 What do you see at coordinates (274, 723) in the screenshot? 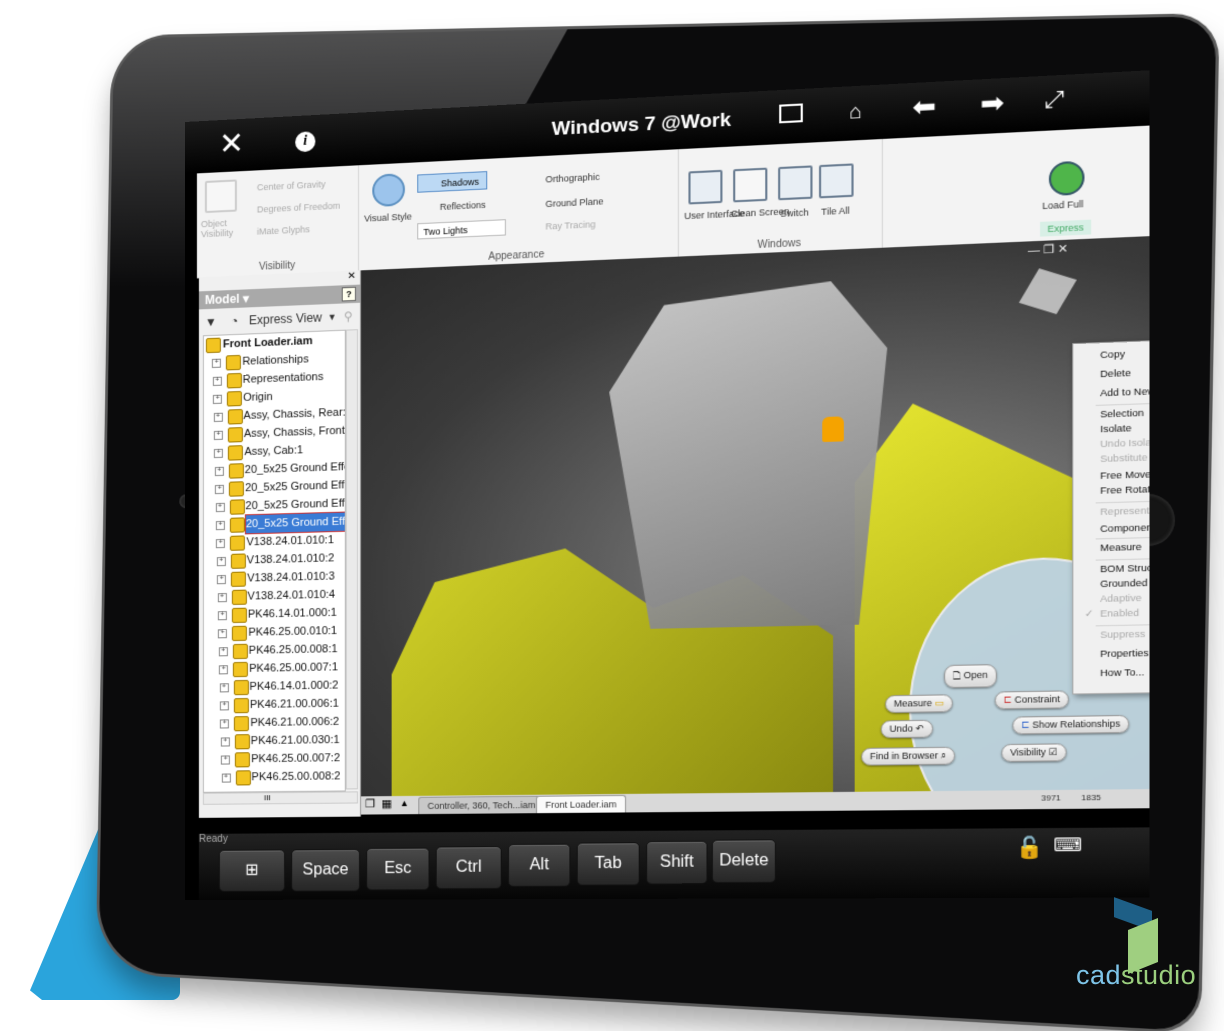
I see `tree-item: + PK46.21.00.006:2` at bounding box center [274, 723].